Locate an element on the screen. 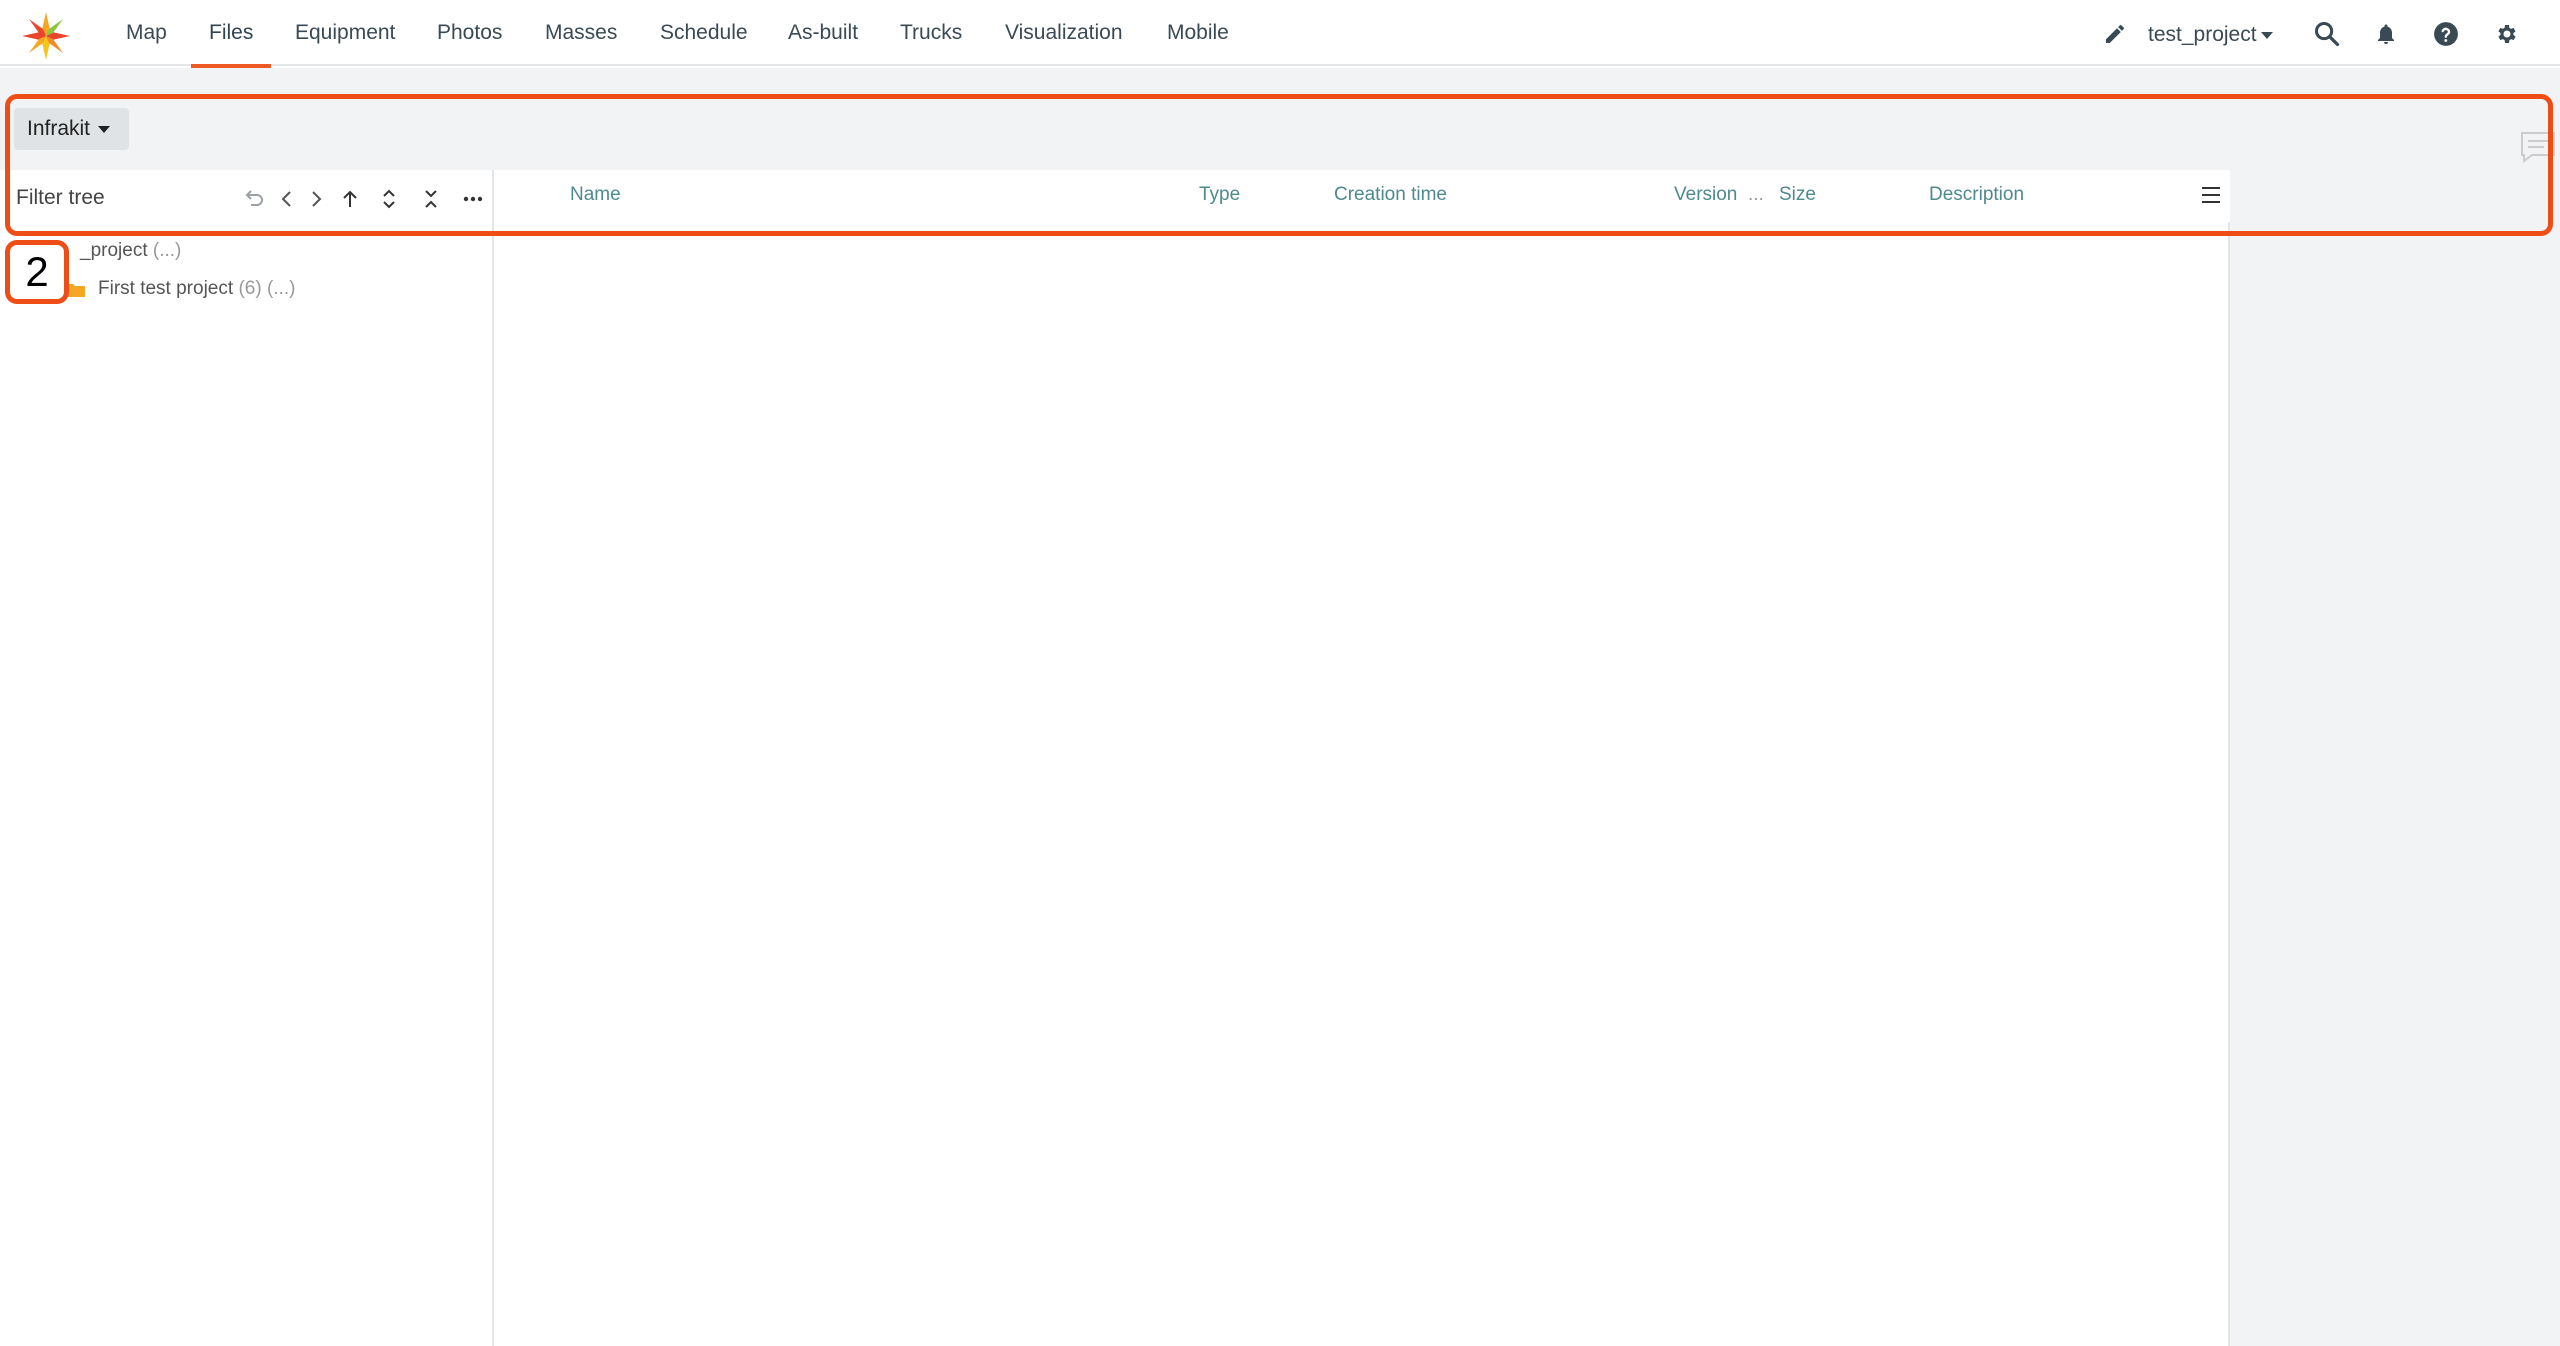 The image size is (2560, 1346). nav-visualization: Visualization is located at coordinates (1064, 33).